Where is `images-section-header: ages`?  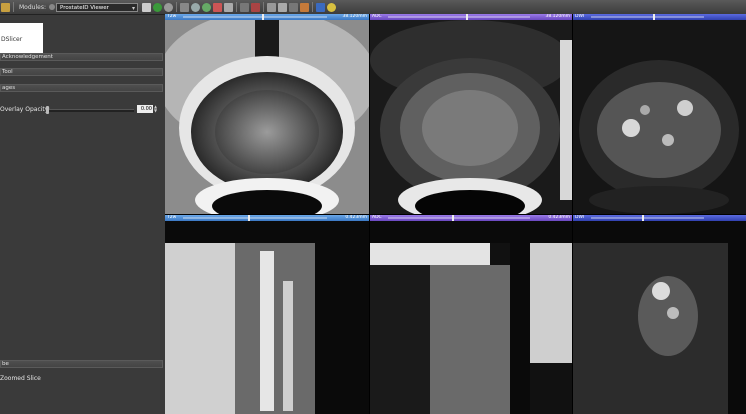
images-section-header: ages is located at coordinates (81, 88).